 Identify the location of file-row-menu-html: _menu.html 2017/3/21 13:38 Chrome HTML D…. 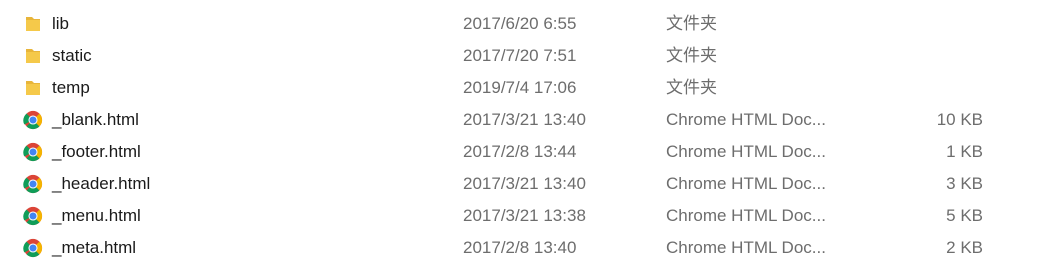
(526, 216).